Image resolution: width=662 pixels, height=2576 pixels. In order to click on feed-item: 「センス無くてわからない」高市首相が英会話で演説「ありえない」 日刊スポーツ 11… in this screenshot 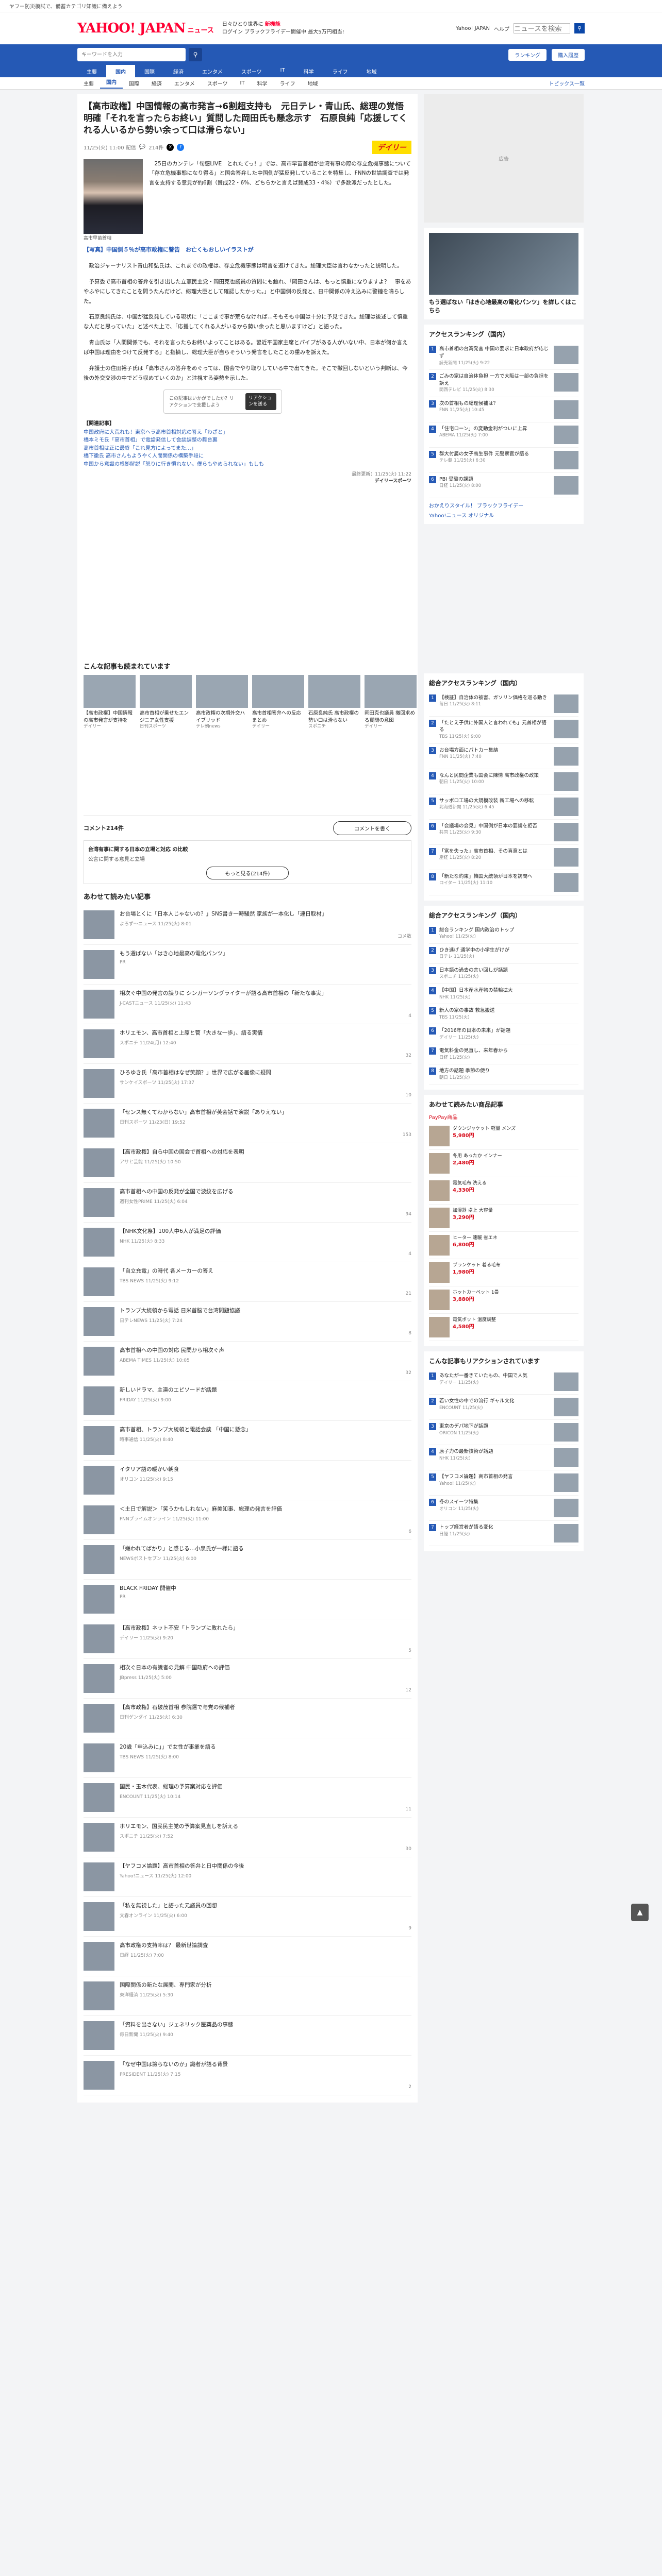, I will do `click(248, 1123)`.